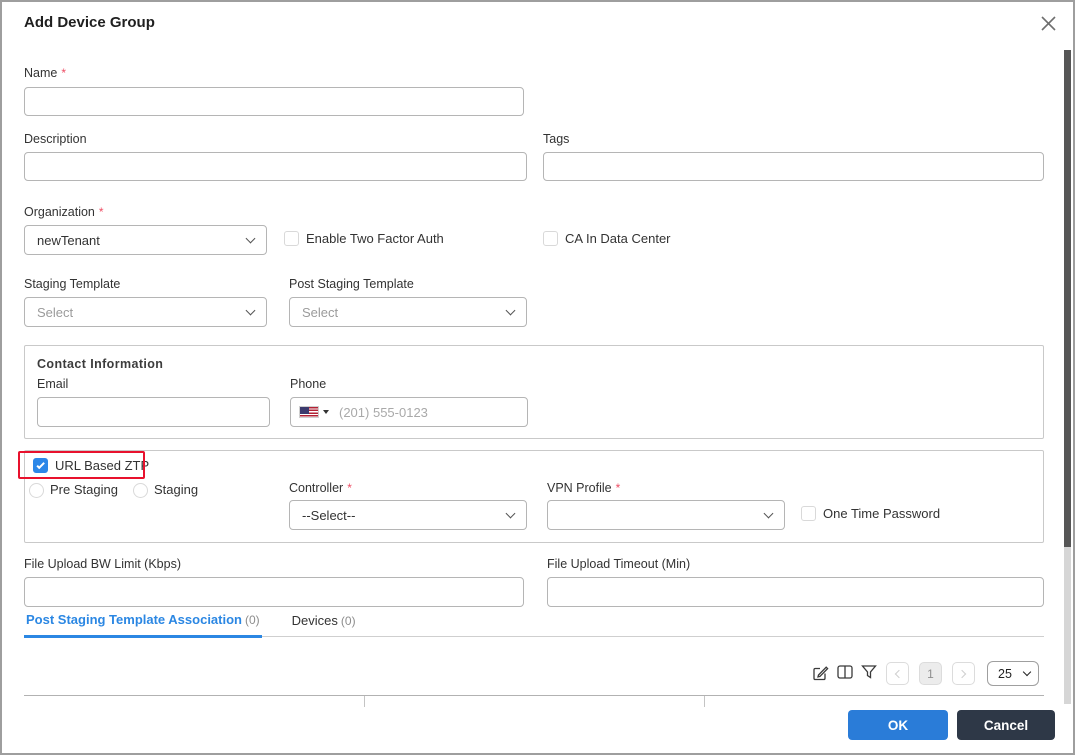 Image resolution: width=1075 pixels, height=755 pixels. Describe the element at coordinates (53, 384) in the screenshot. I see `email-label: Email` at that location.